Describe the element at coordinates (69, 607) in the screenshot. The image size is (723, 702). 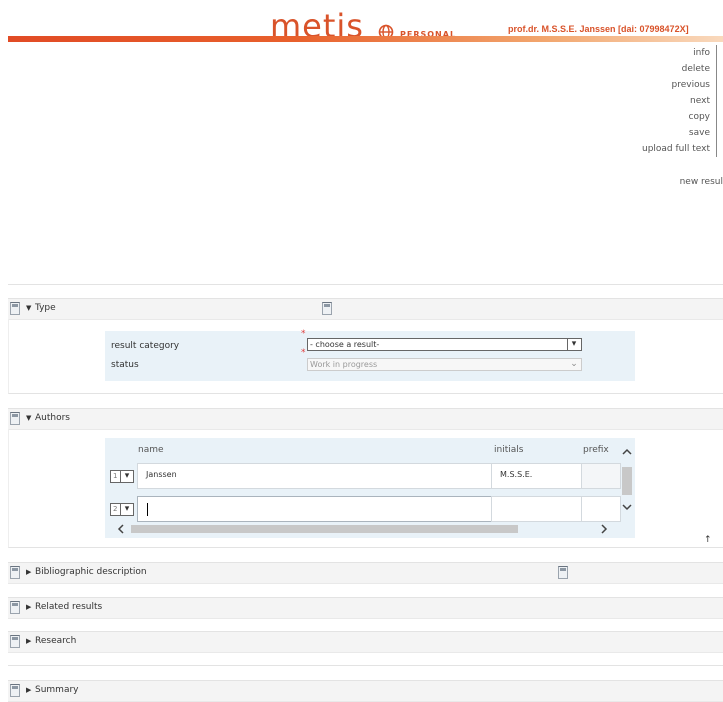
I see `related-section-label: Related results` at that location.